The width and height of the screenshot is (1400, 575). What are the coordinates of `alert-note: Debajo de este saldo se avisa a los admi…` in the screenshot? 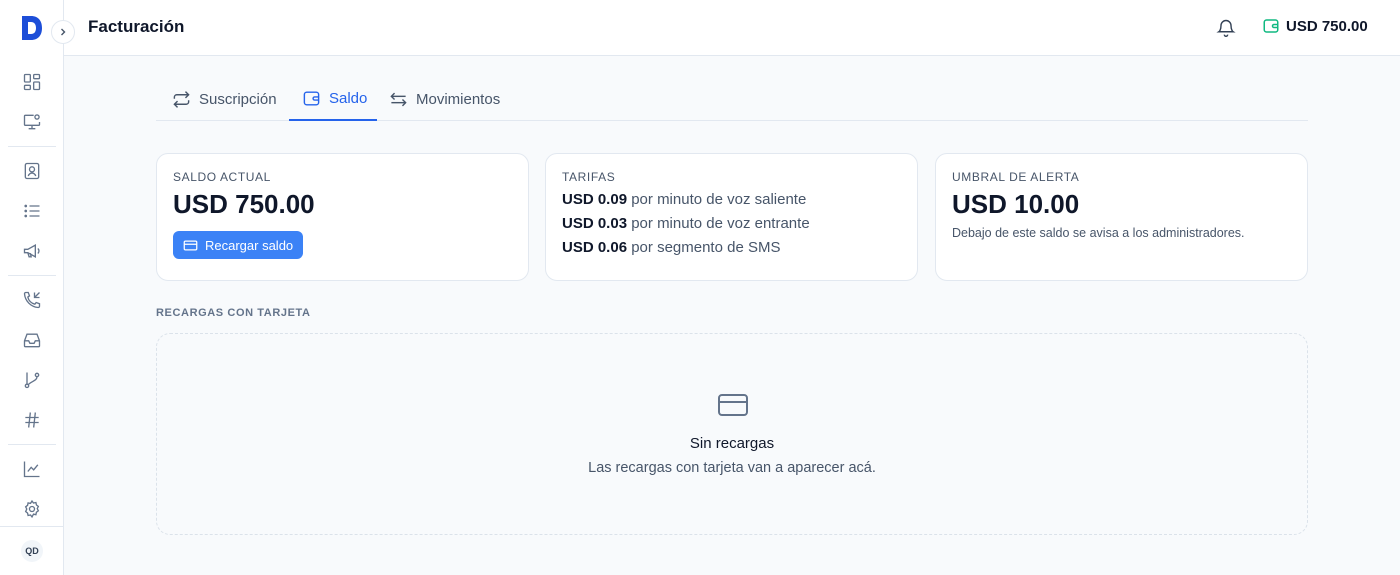 It's located at (1098, 233).